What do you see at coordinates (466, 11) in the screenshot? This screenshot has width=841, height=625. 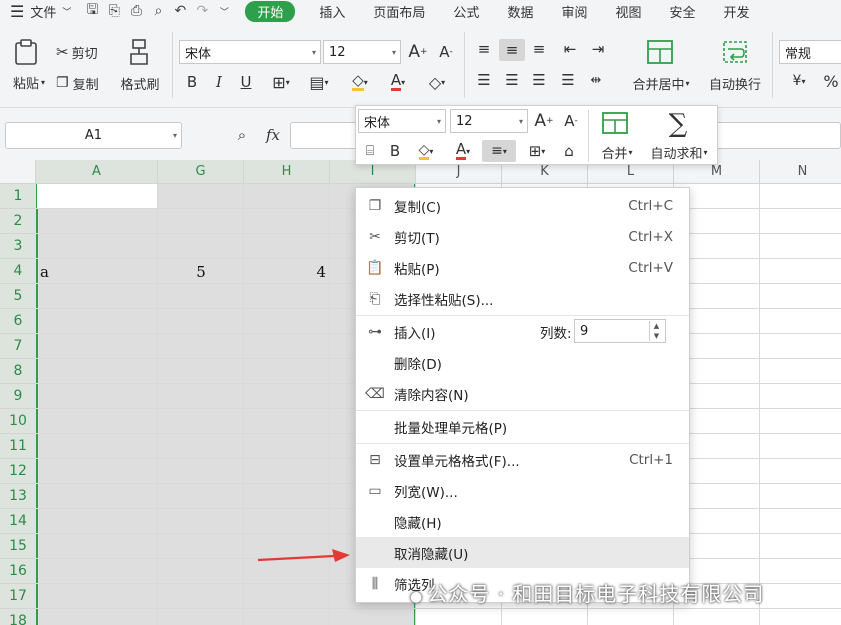 I see `tab-formulas: 公式` at bounding box center [466, 11].